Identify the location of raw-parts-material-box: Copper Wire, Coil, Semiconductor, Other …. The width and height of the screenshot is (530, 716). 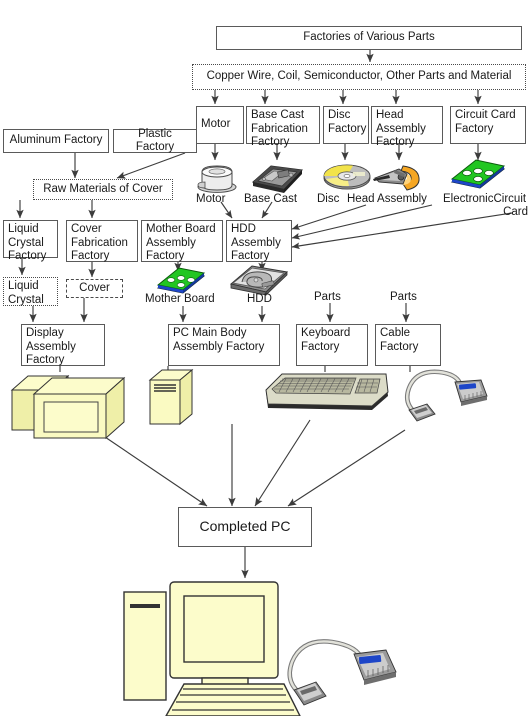
(359, 77).